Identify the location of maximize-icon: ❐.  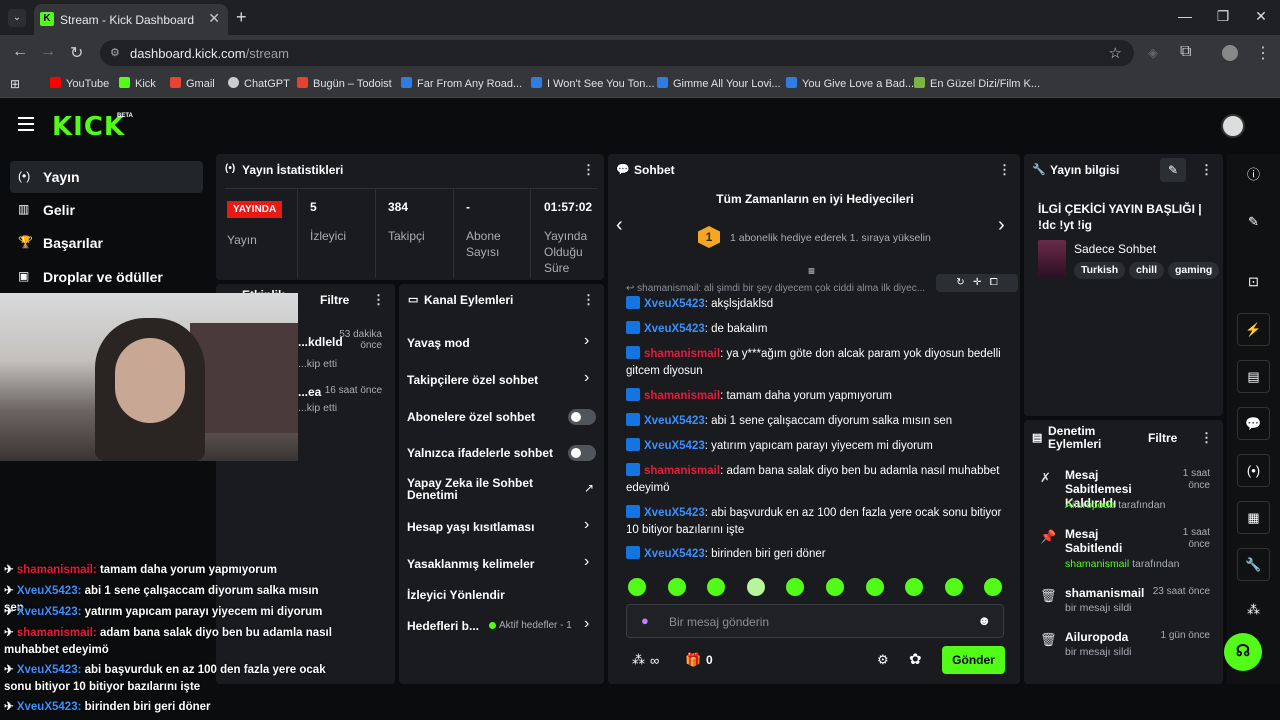
(1223, 16).